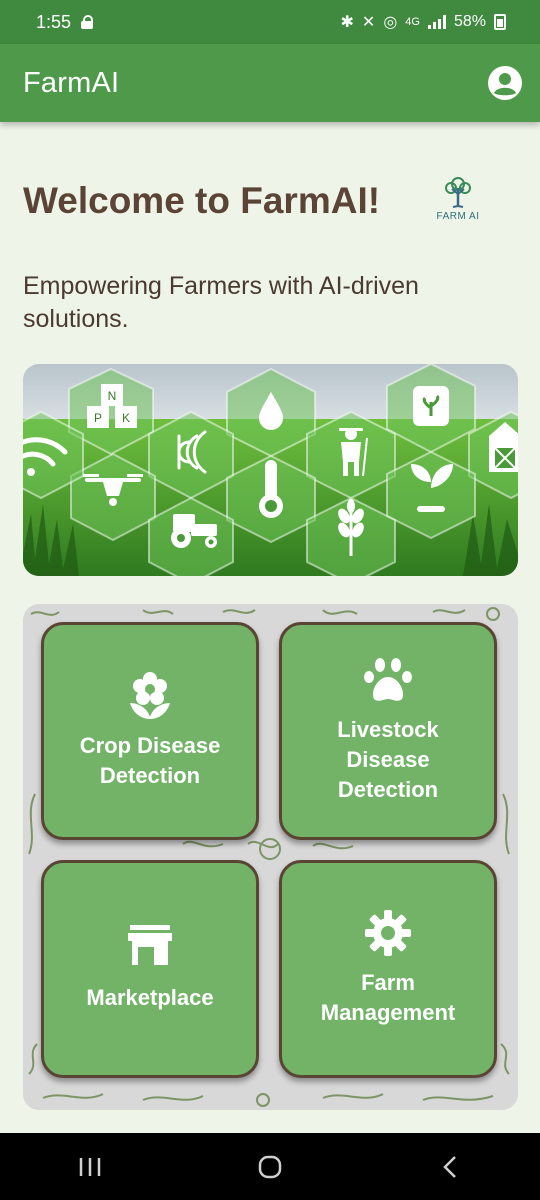 The height and width of the screenshot is (1200, 540). Describe the element at coordinates (150, 997) in the screenshot. I see `tile-label: Marketplace` at that location.